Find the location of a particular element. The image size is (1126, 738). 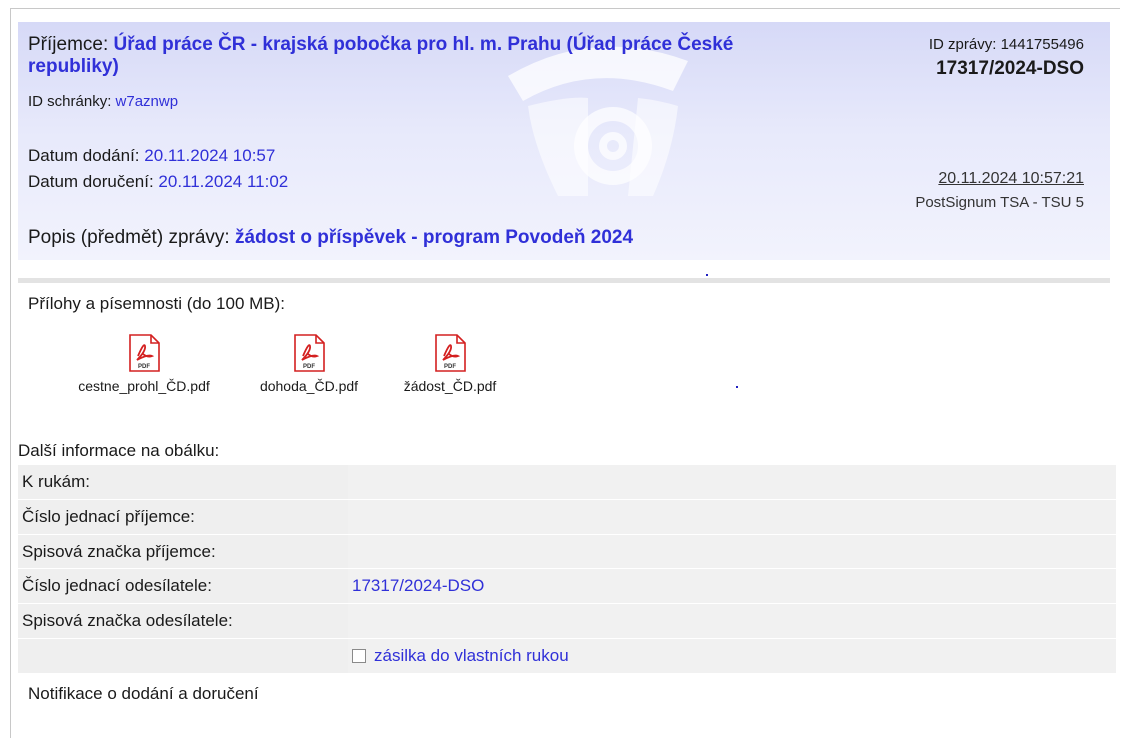

table-row: K rukám: is located at coordinates (567, 483).